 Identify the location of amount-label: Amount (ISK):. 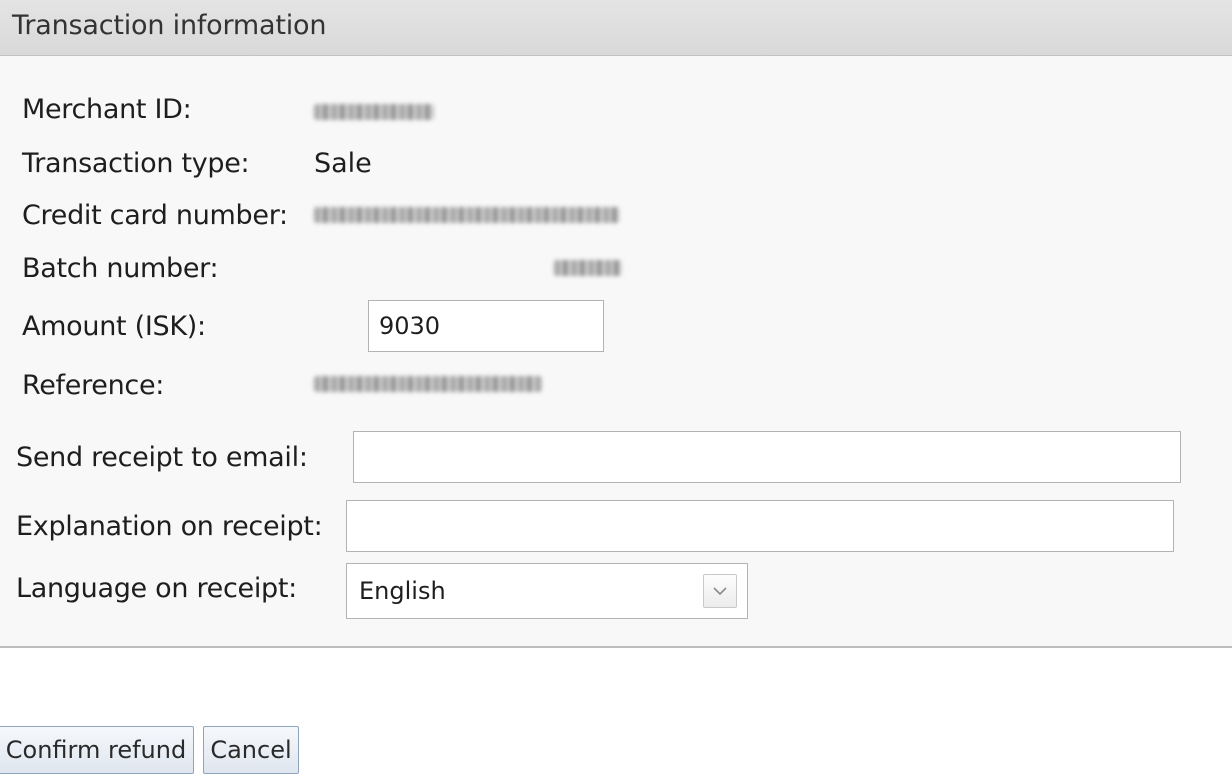
(114, 326).